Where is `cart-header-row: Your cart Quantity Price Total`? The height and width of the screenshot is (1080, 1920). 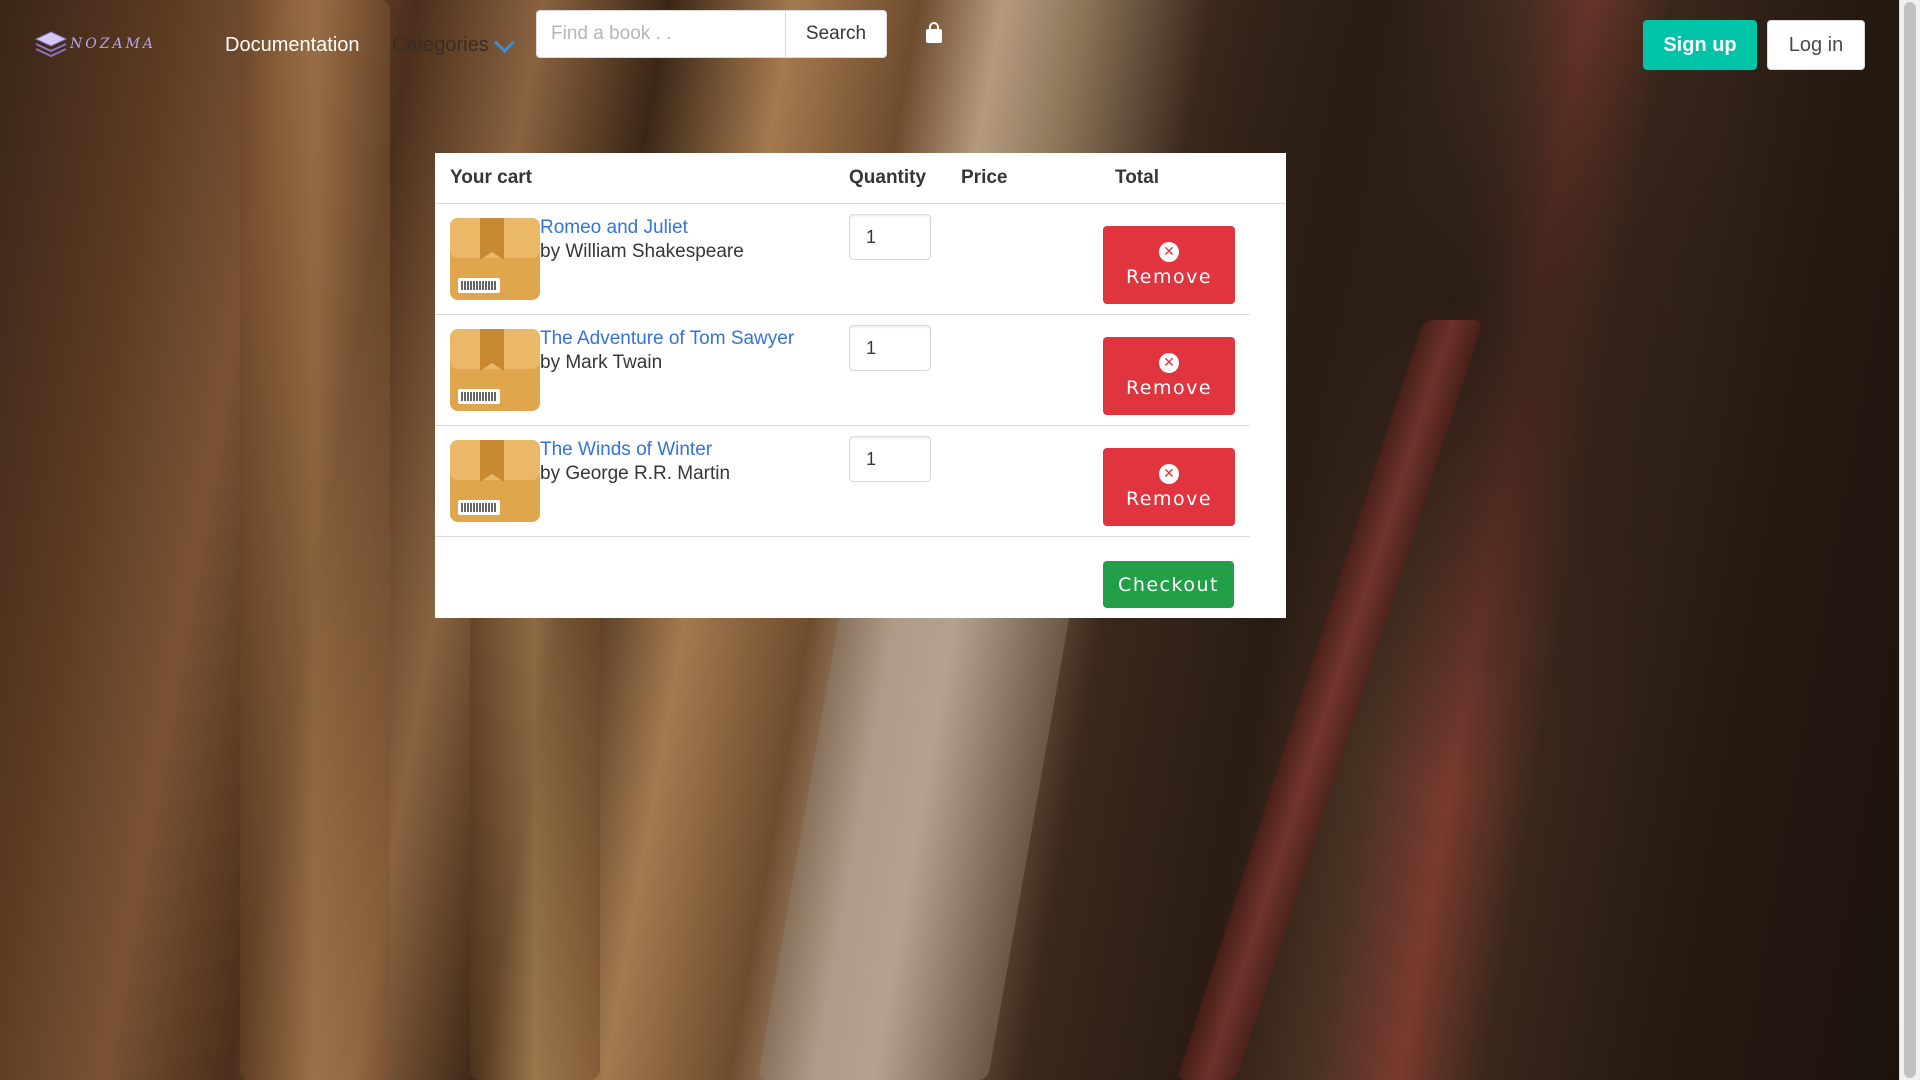 cart-header-row: Your cart Quantity Price Total is located at coordinates (860, 178).